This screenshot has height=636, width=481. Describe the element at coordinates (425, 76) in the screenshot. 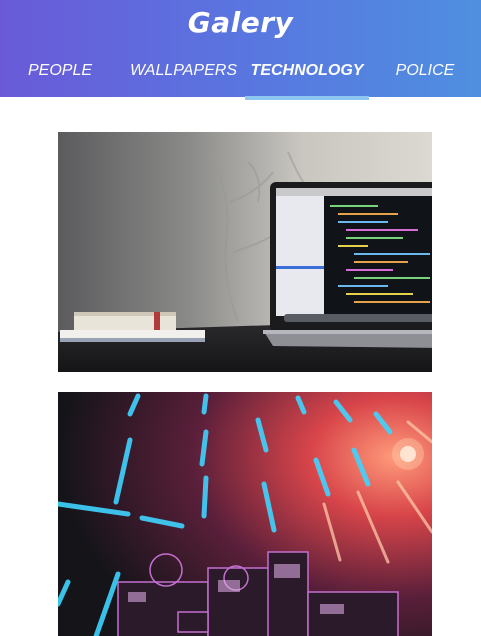

I see `tab-police: POLICE` at that location.